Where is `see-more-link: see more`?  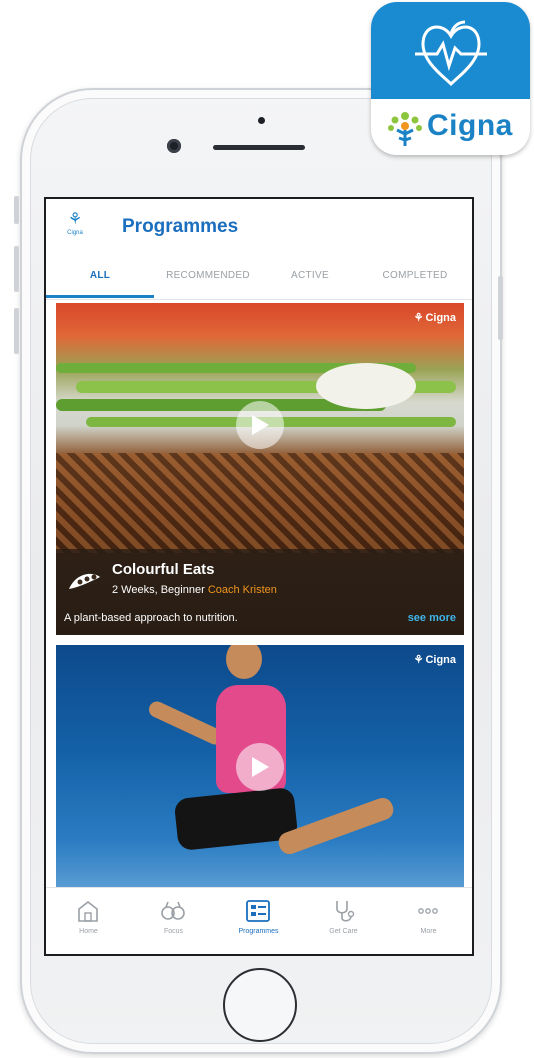 see-more-link: see more is located at coordinates (432, 618).